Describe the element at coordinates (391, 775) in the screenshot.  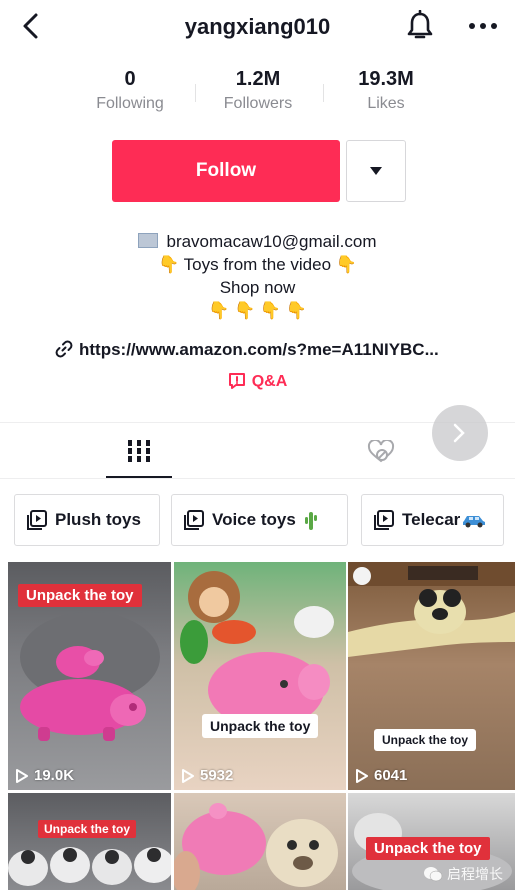
I see `view-count-value: 6041` at that location.